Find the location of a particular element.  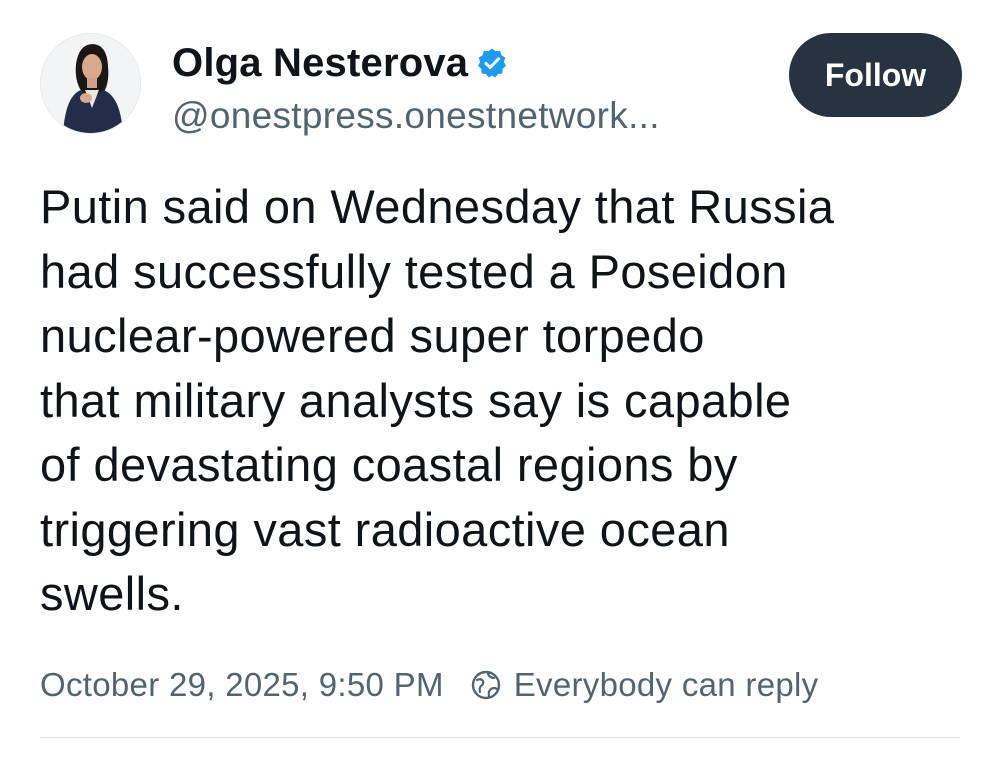

globe-icon is located at coordinates (486, 685).